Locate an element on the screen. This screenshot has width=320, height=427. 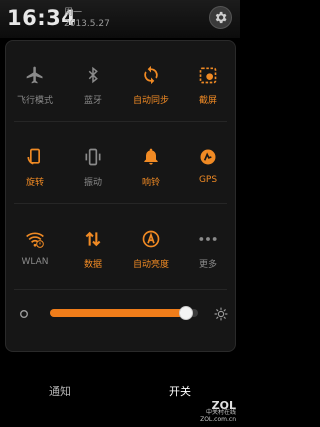
gear-icon is located at coordinates (221, 17).